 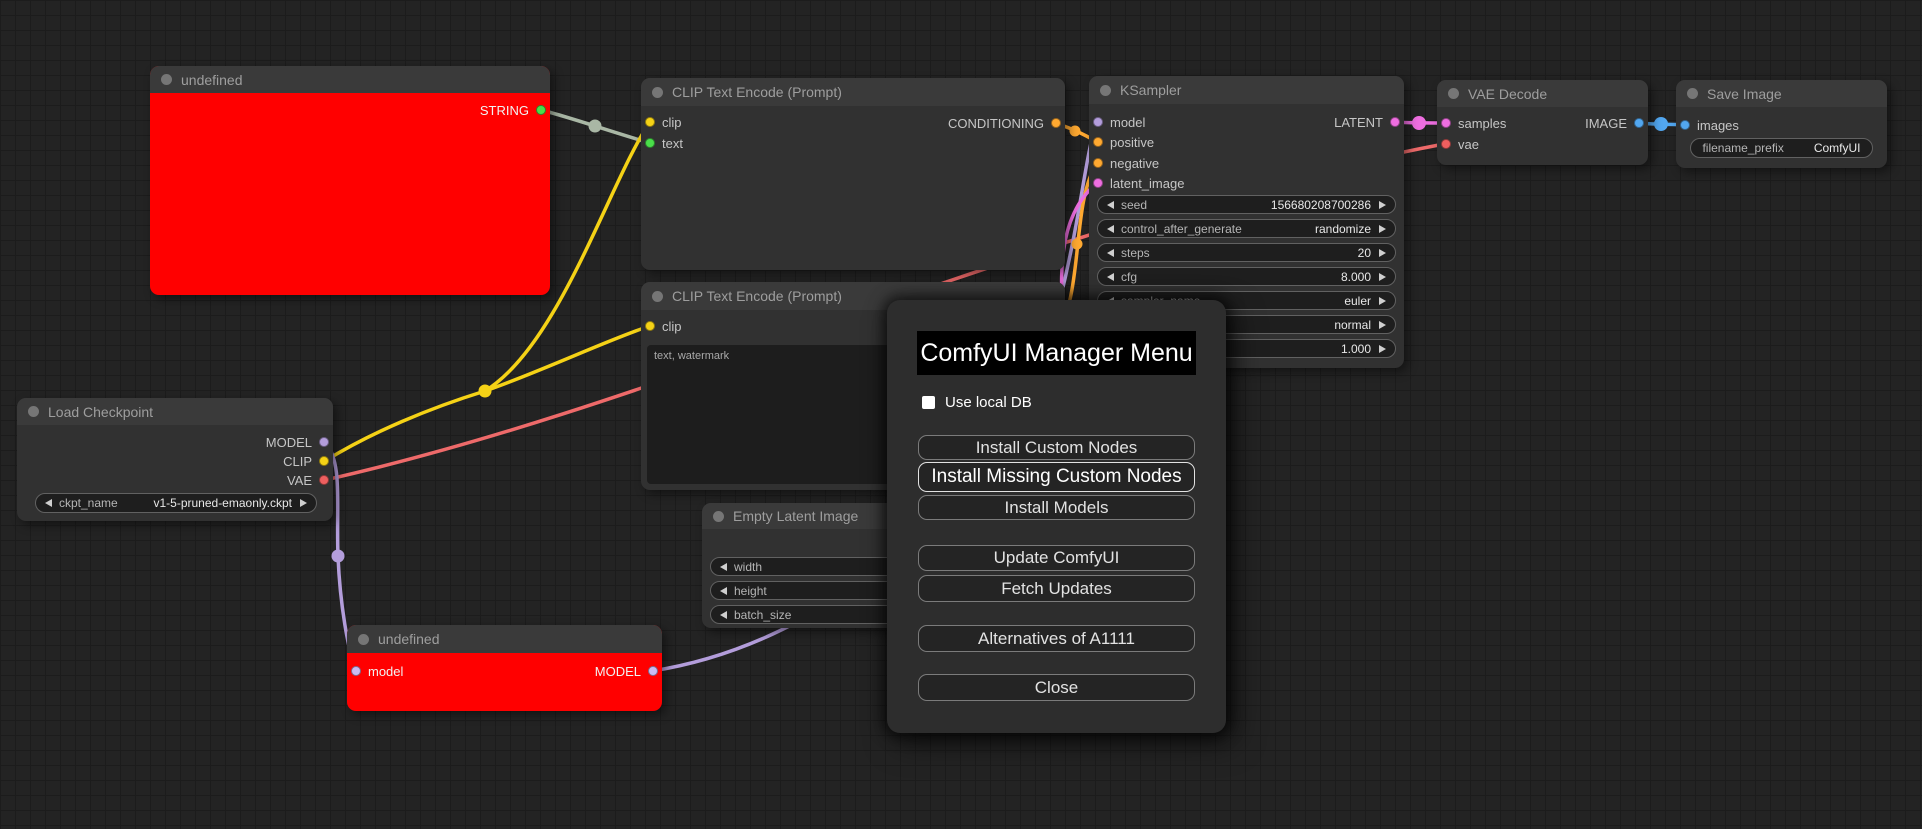 What do you see at coordinates (650, 143) in the screenshot?
I see `text-slot-dot` at bounding box center [650, 143].